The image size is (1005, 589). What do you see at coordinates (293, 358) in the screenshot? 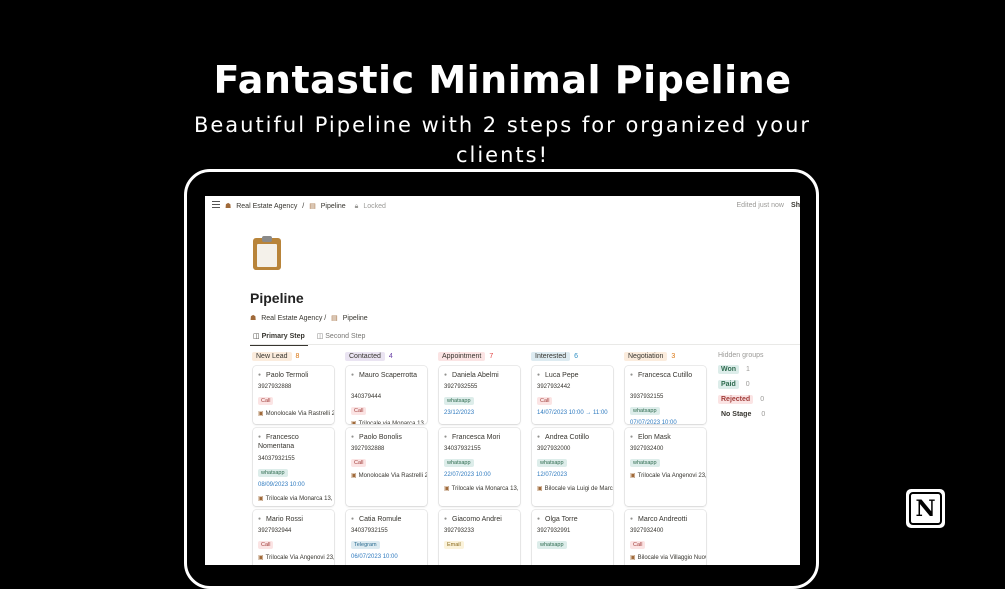
I see `column-header: New Lead 8` at bounding box center [293, 358].